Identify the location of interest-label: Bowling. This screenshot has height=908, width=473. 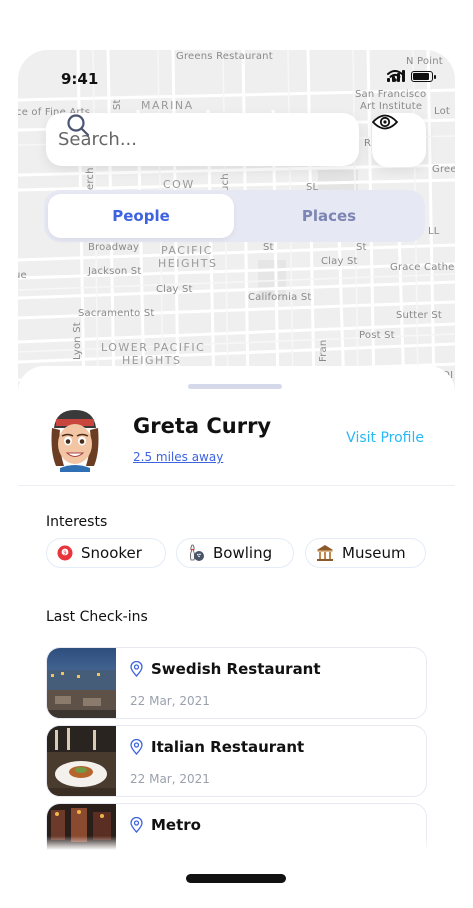
(243, 553).